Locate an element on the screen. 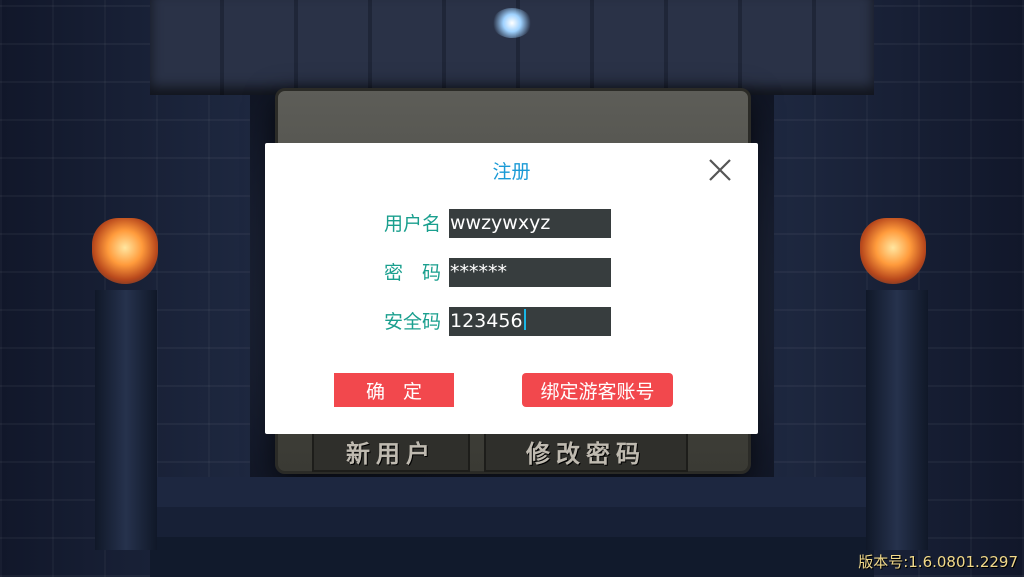 This screenshot has height=577, width=1024. close-icon is located at coordinates (720, 170).